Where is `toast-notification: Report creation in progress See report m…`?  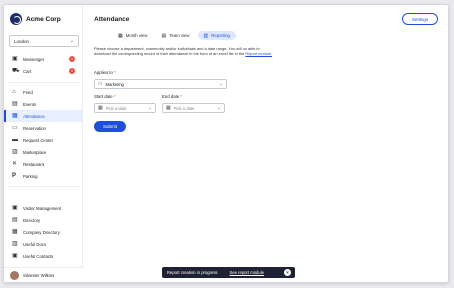
toast-notification: Report creation in progress See report m… is located at coordinates (228, 272).